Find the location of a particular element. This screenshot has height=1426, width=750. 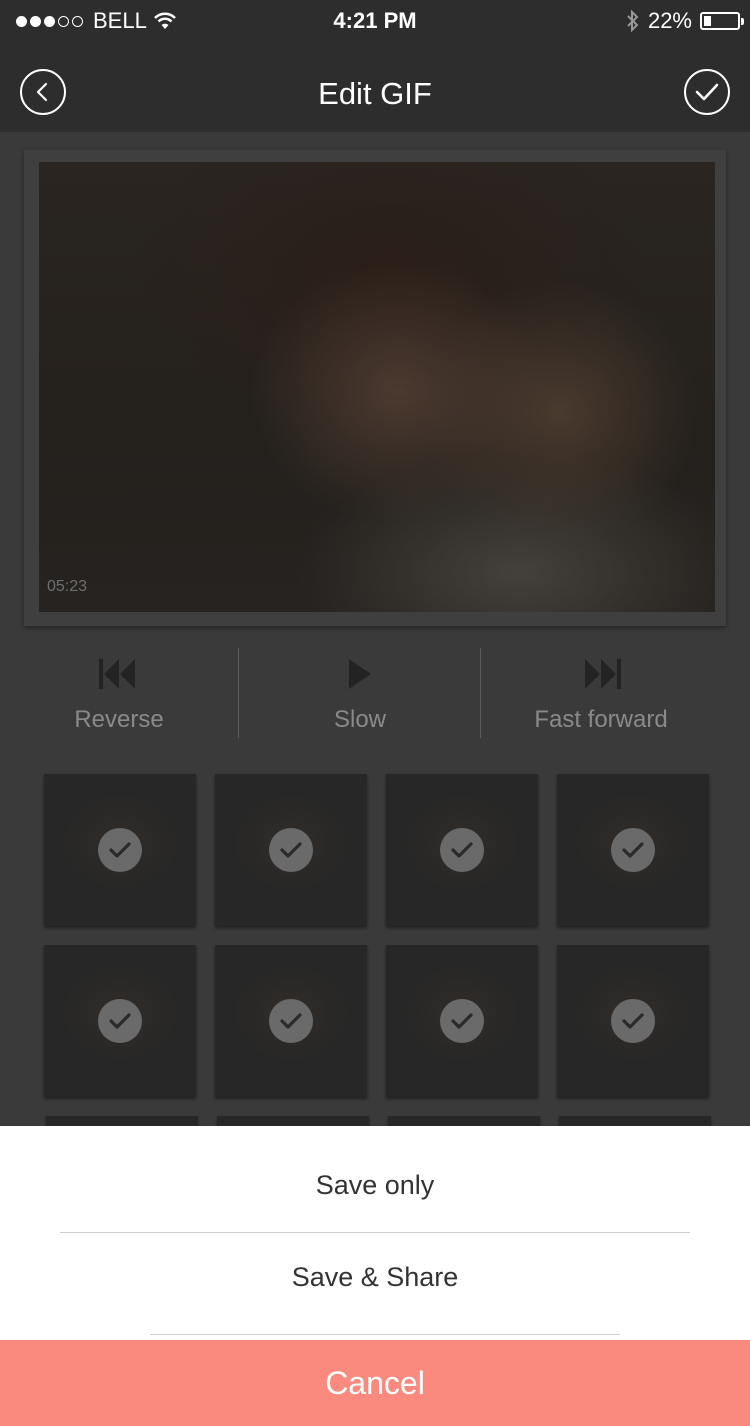

playback-controls: Reverse Slow Fast forward is located at coordinates (375, 699).